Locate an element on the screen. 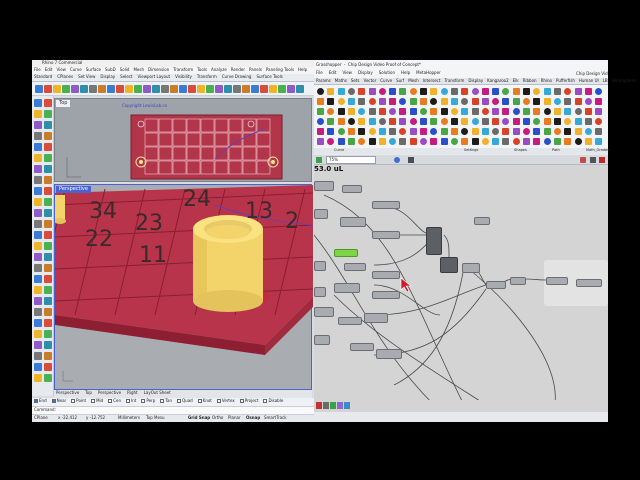 Image resolution: width=640 pixels, height=480 pixels. gh-tab: Params is located at coordinates (323, 81).